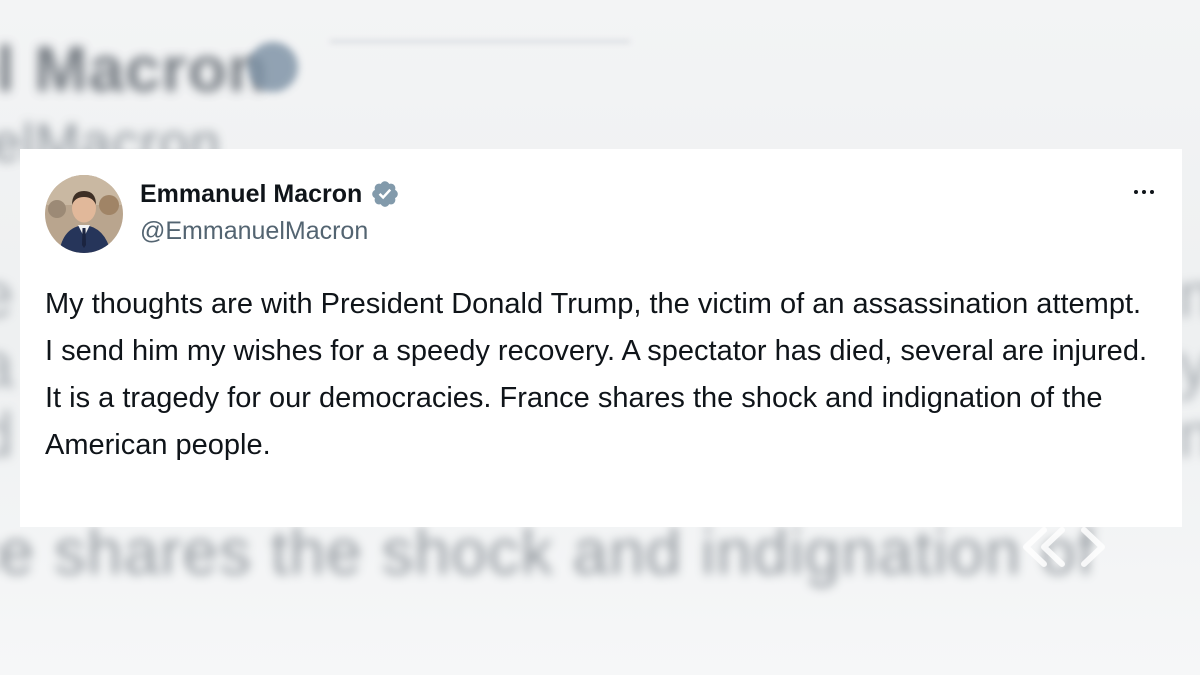 The width and height of the screenshot is (1200, 675). Describe the element at coordinates (254, 231) in the screenshot. I see `author-handle: @EmmanuelMacron` at that location.